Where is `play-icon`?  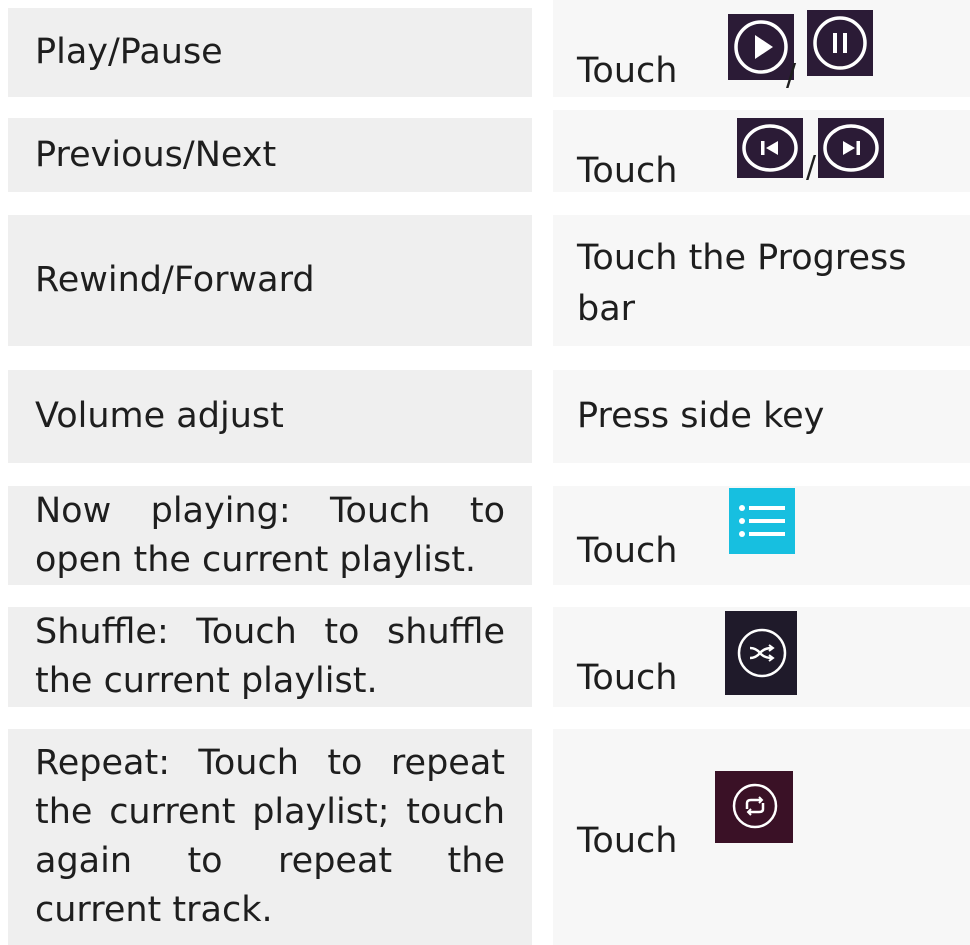
play-icon is located at coordinates (761, 47).